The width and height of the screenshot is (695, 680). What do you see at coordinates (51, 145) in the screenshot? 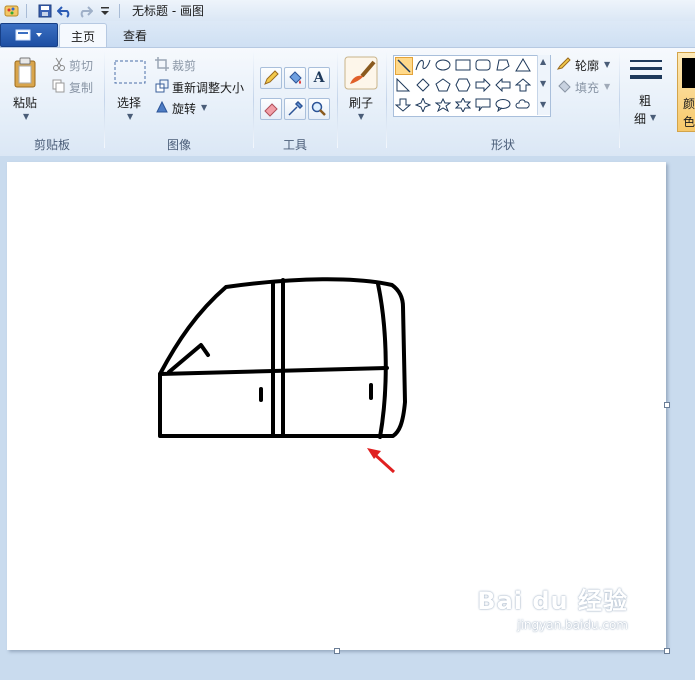
I see `clipboard-group-label: 剪贴板` at bounding box center [51, 145].